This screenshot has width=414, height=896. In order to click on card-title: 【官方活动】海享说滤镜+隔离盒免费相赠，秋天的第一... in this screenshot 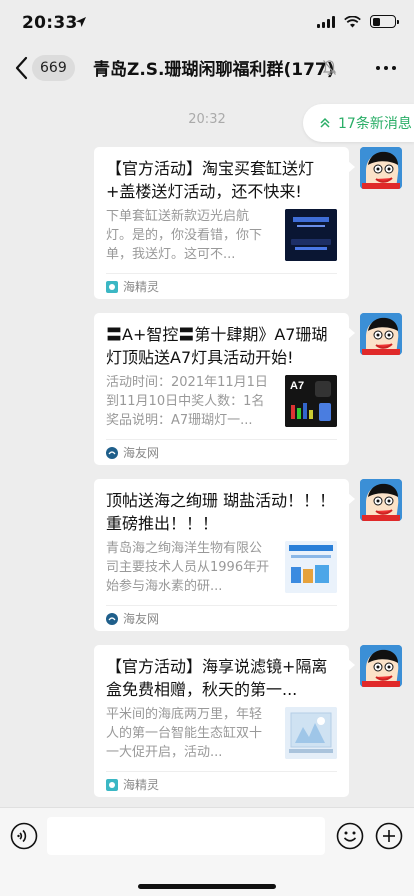, I will do `click(217, 678)`.